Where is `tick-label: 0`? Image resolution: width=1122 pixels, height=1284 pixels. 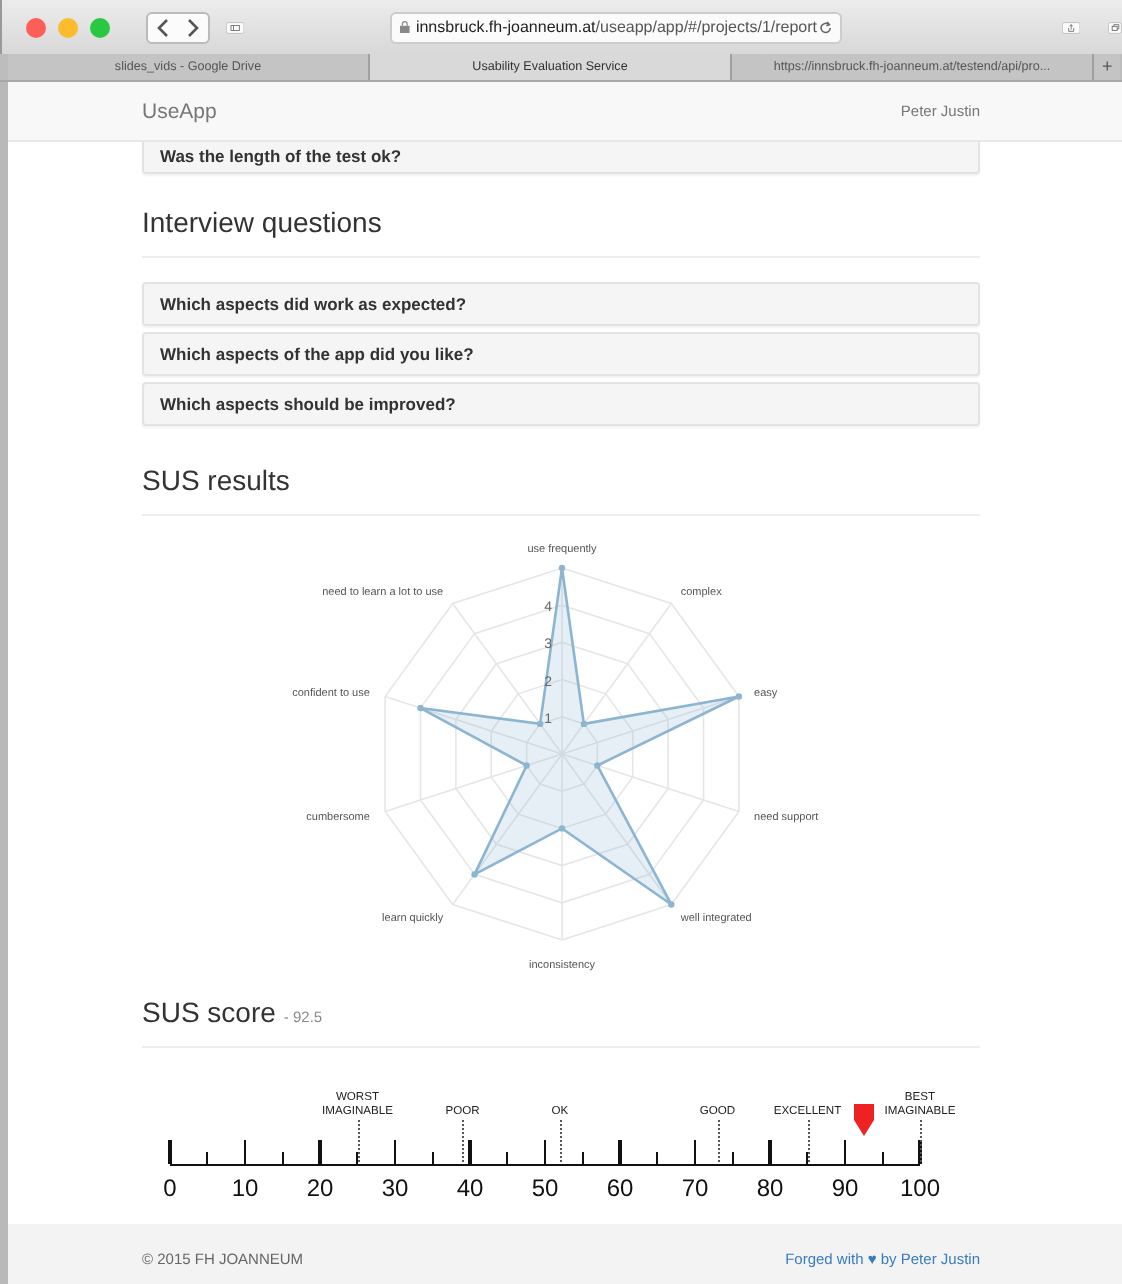 tick-label: 0 is located at coordinates (170, 1188).